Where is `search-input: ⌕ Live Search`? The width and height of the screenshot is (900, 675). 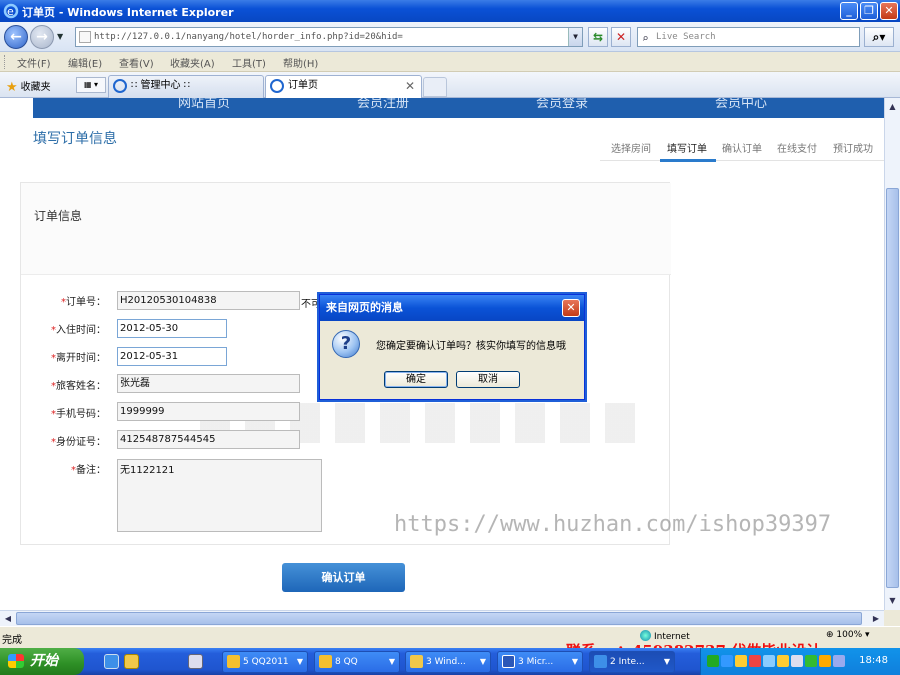 search-input: ⌕ Live Search is located at coordinates (748, 37).